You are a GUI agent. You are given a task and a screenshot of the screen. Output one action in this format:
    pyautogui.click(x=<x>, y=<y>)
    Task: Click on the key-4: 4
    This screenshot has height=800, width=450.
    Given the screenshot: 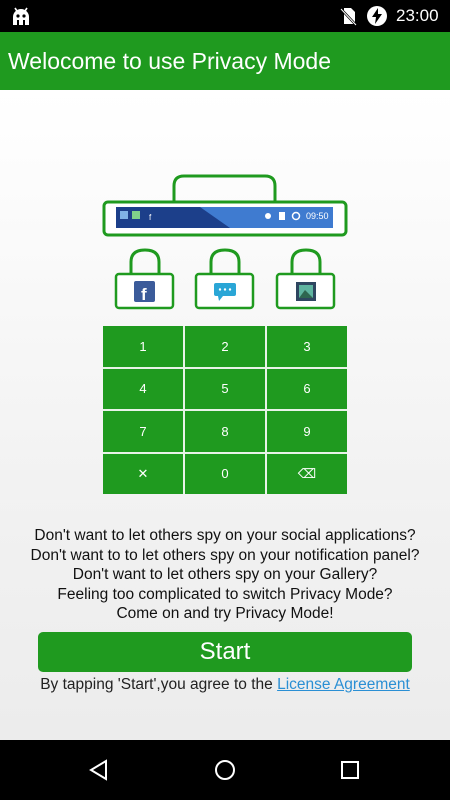 What is the action you would take?
    pyautogui.click(x=143, y=388)
    